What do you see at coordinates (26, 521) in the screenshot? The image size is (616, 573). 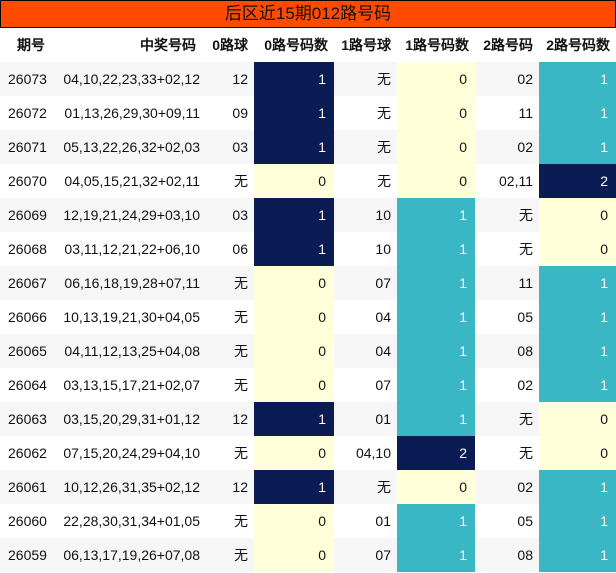 I see `issue-cell: 26060` at bounding box center [26, 521].